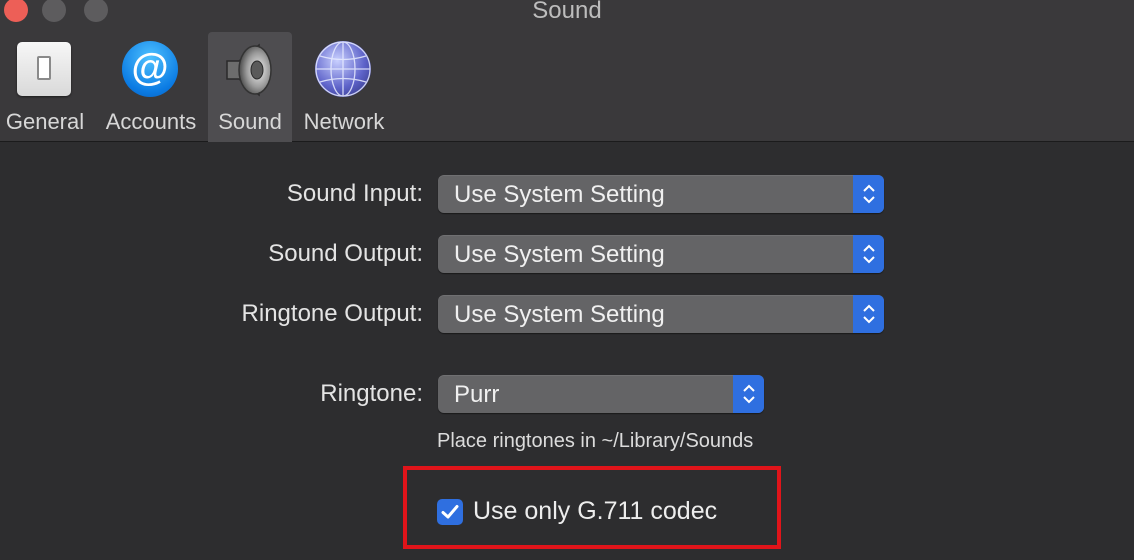 This screenshot has width=1134, height=560. I want to click on tab-network: Network, so click(344, 87).